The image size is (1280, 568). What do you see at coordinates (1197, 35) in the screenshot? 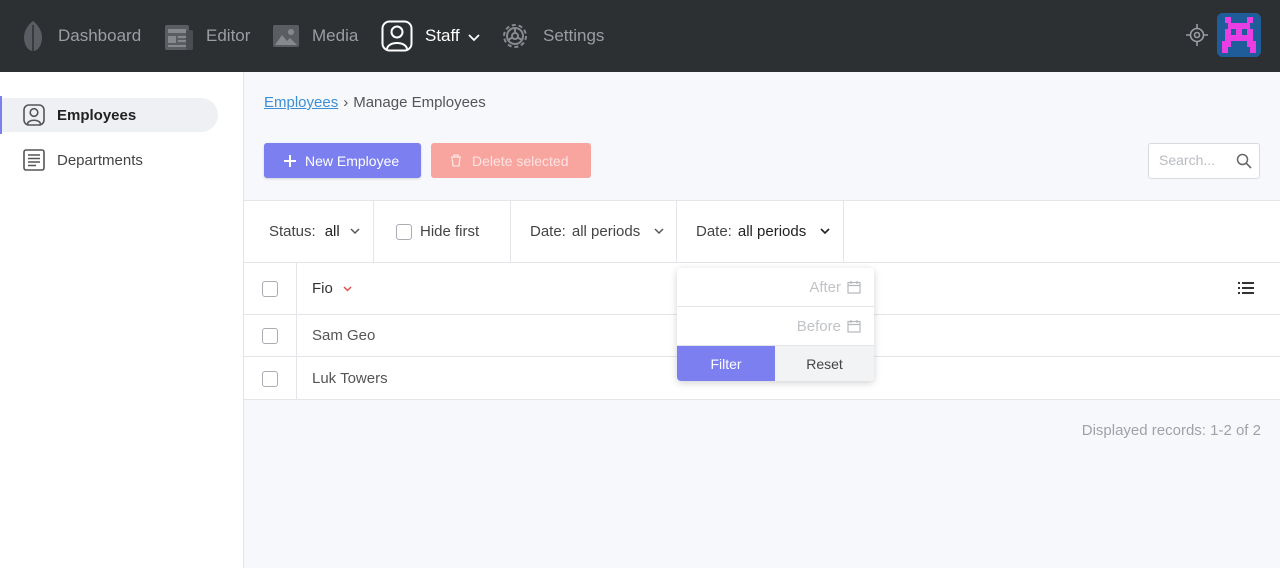
I see `locate-icon` at bounding box center [1197, 35].